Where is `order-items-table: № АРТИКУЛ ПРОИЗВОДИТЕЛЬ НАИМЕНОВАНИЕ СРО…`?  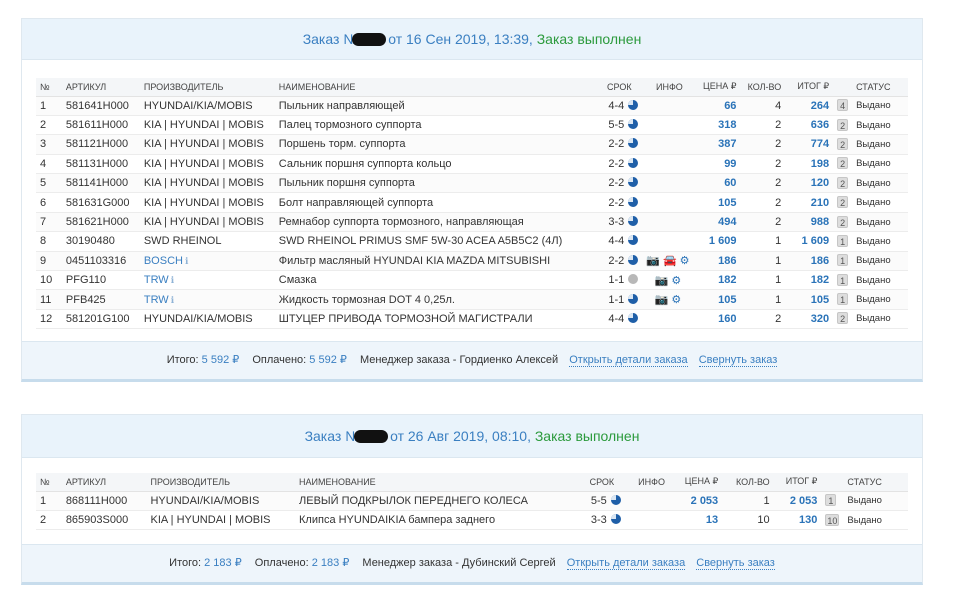
order-items-table: № АРТИКУЛ ПРОИЗВОДИТЕЛЬ НАИМЕНОВАНИЕ СРО… is located at coordinates (472, 502).